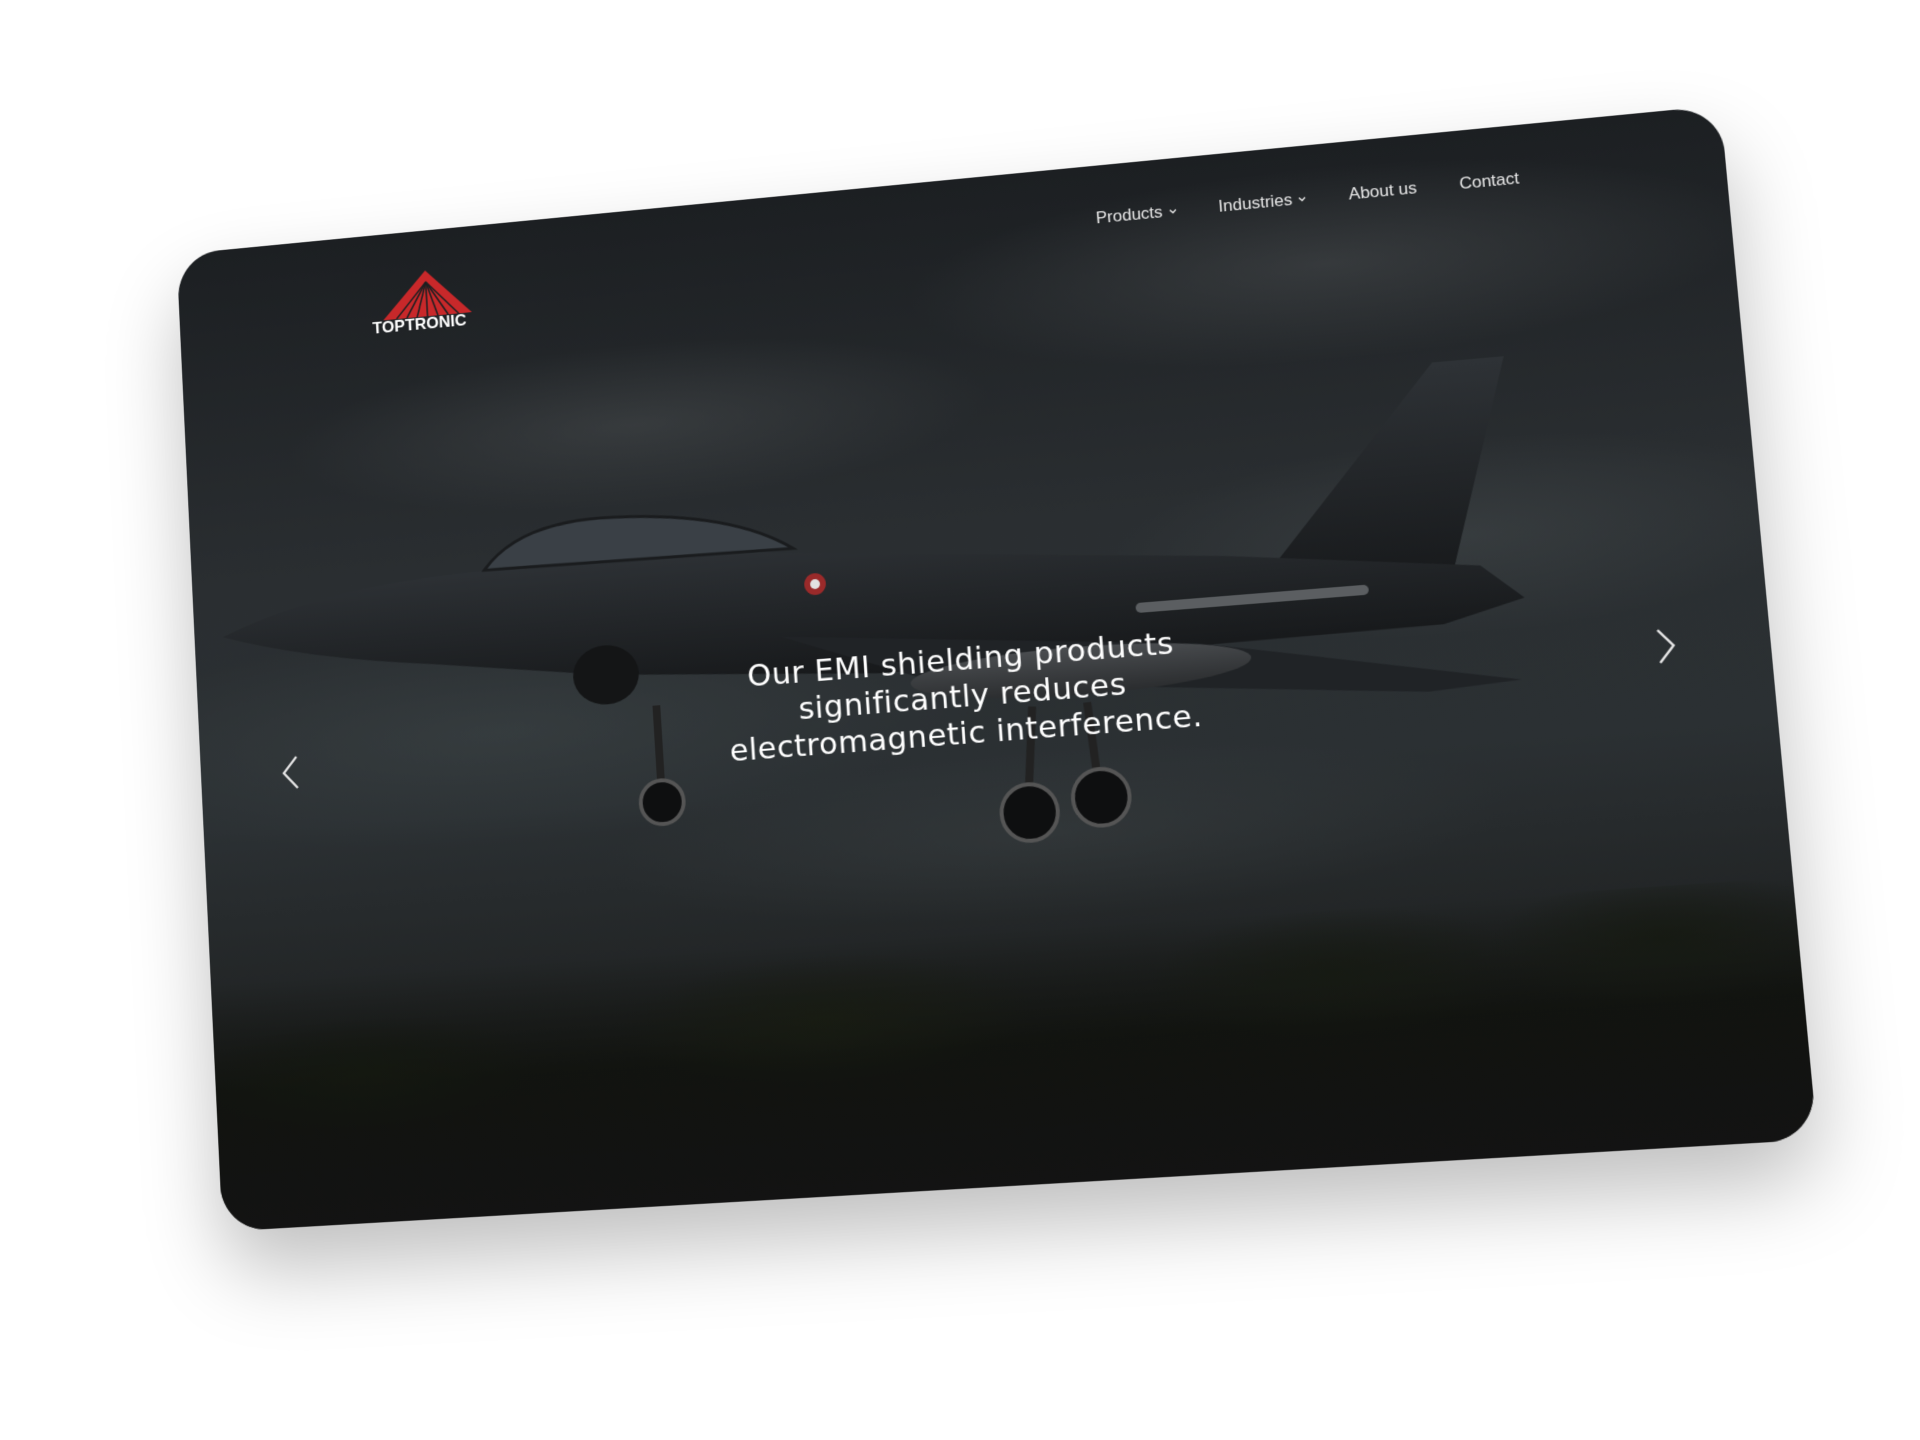  I want to click on chevron-right-icon, so click(1665, 646).